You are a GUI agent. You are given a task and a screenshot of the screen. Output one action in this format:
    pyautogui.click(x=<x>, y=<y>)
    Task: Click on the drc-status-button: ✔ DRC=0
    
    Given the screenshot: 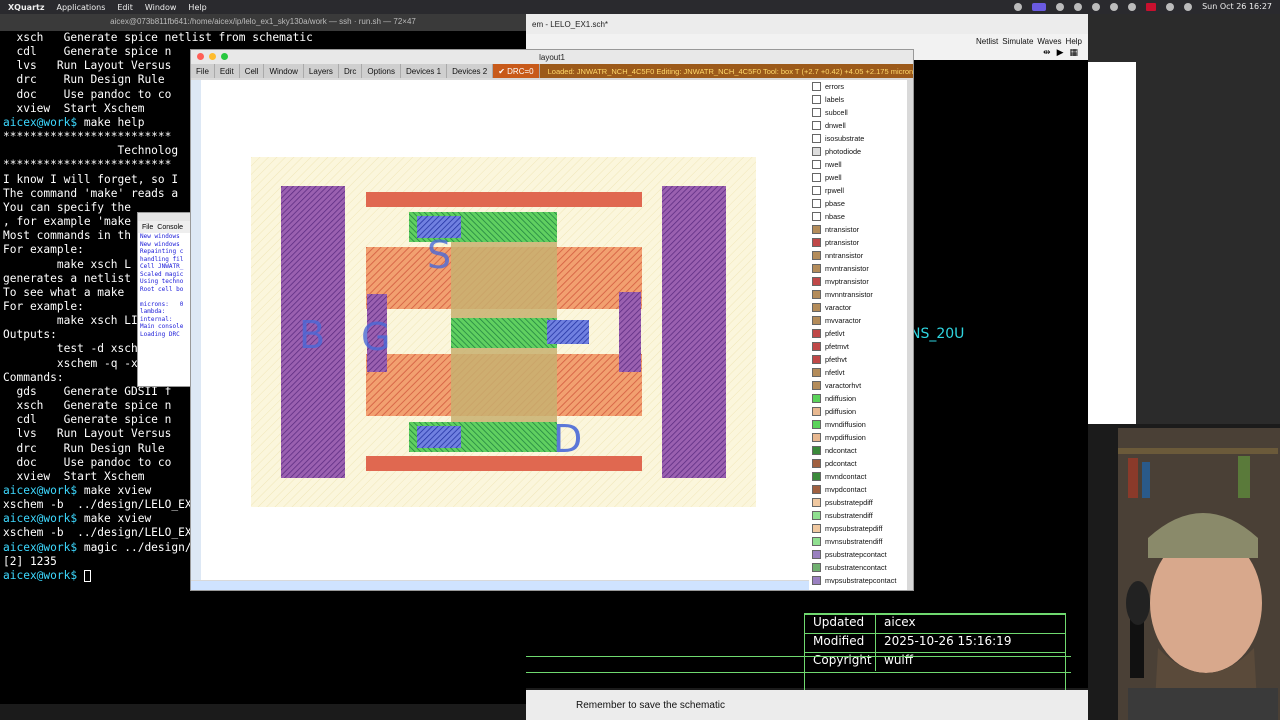 What is the action you would take?
    pyautogui.click(x=516, y=71)
    